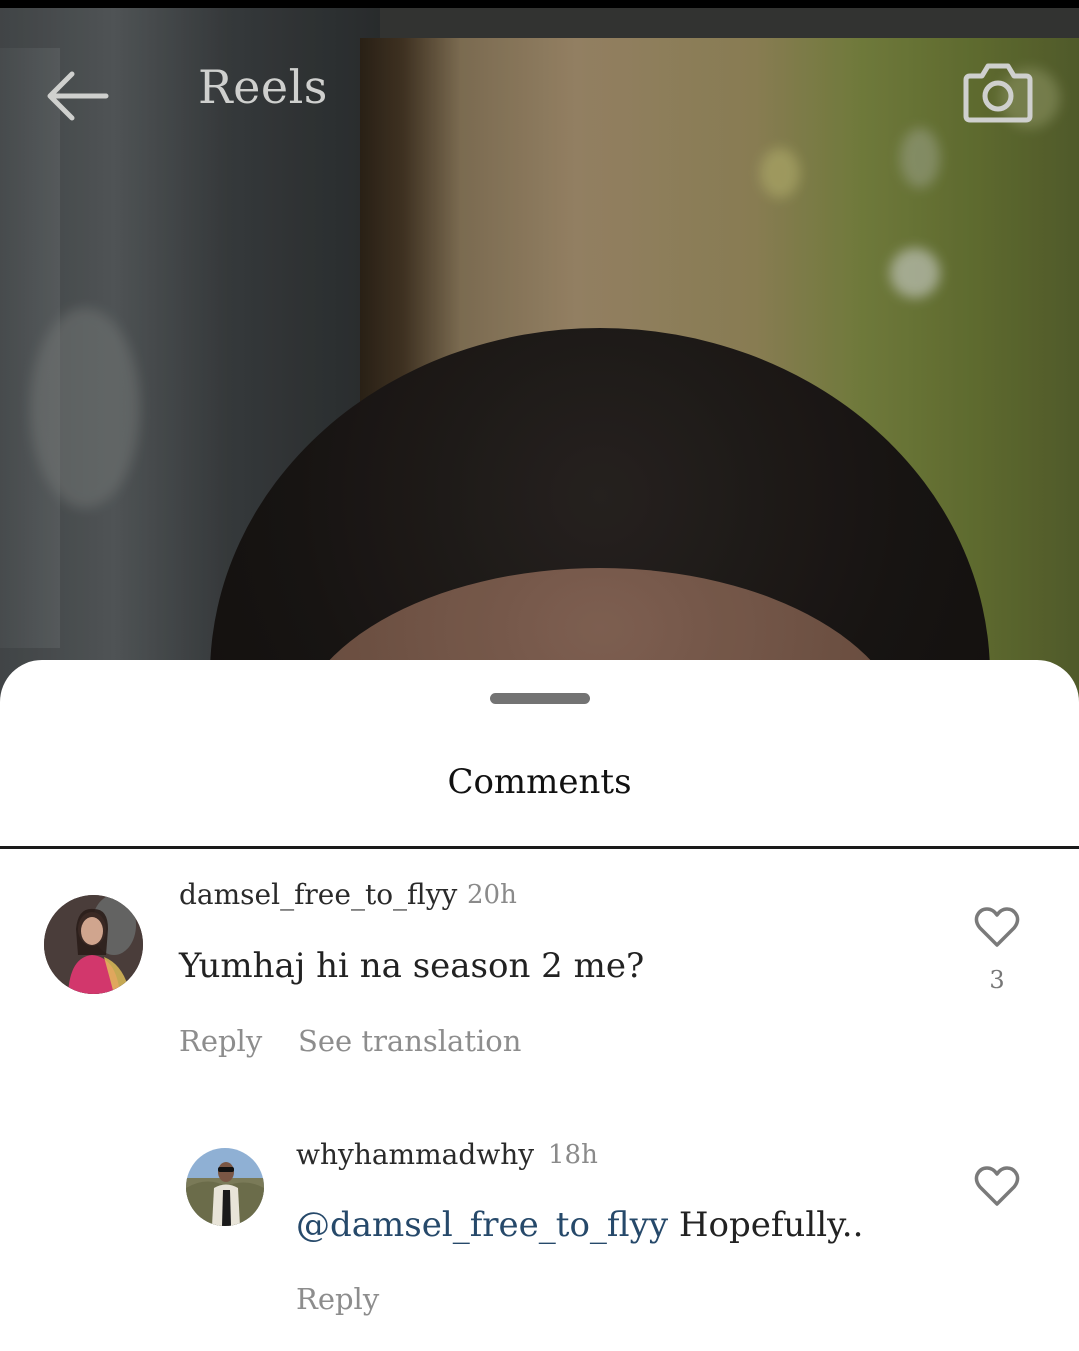 This screenshot has width=1079, height=1351. Describe the element at coordinates (263, 87) in the screenshot. I see `page-title: Reels` at that location.